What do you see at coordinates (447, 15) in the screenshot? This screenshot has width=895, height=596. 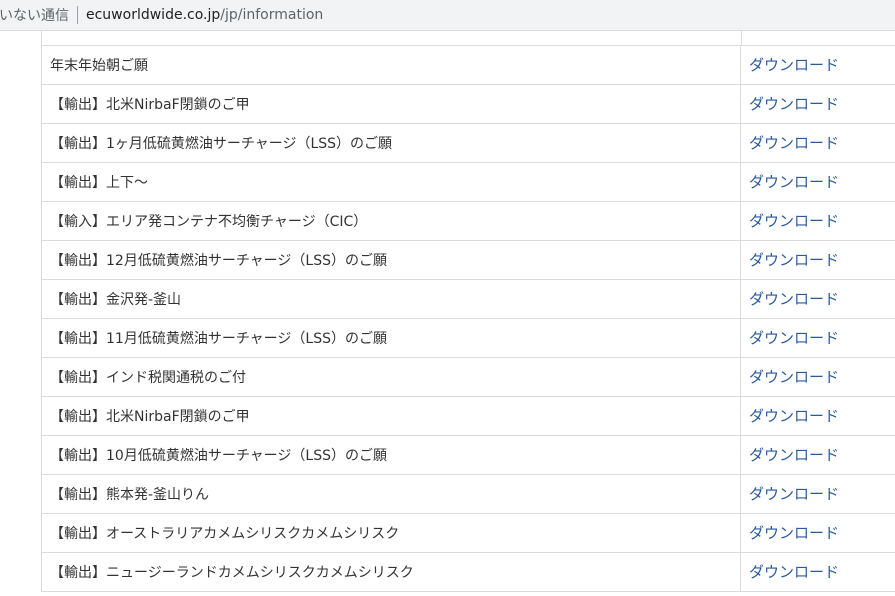 I see `address-bar: いない通信 ecuworldwide.co.jp/jp/information` at bounding box center [447, 15].